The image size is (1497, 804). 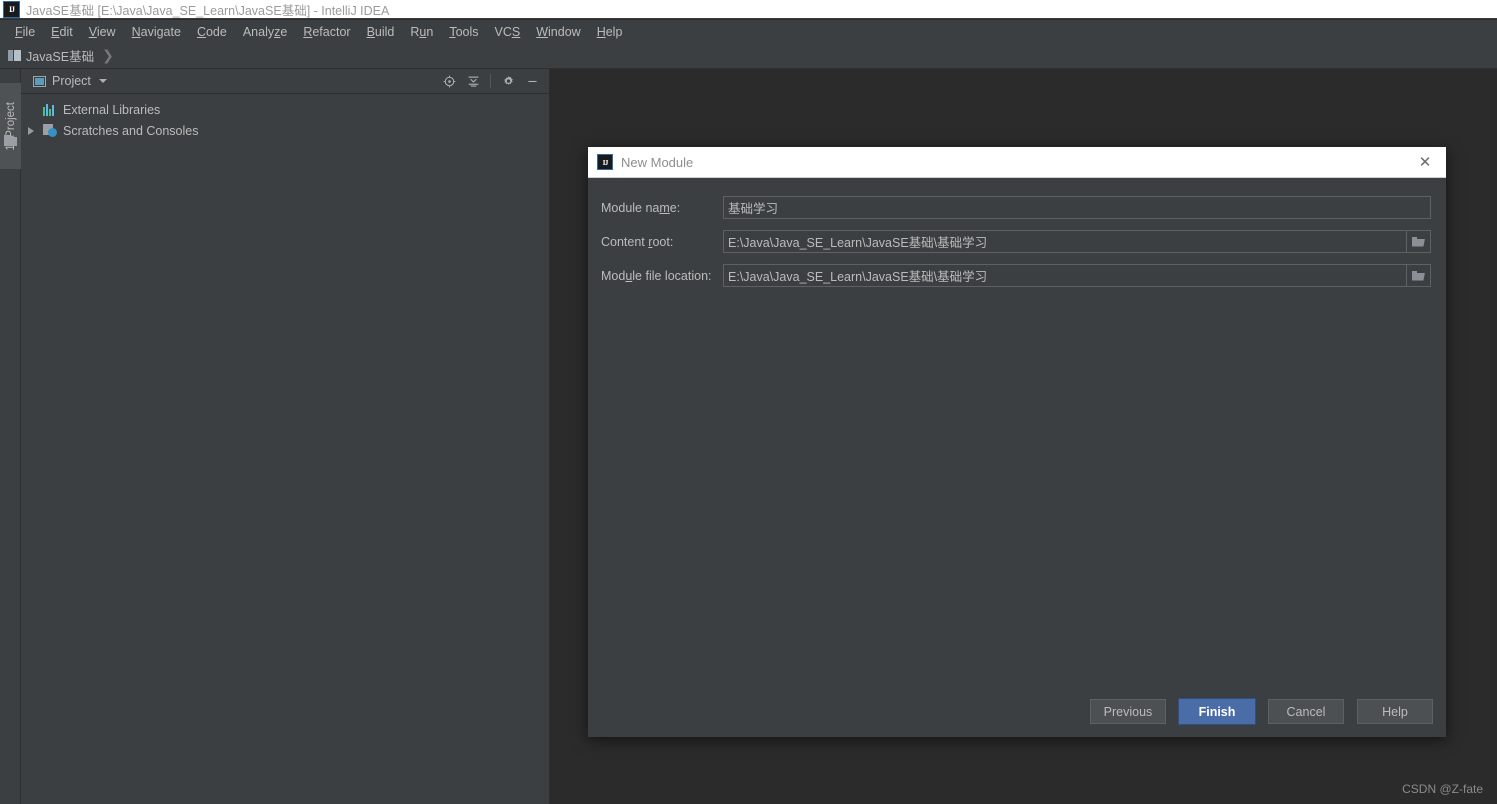 I want to click on menu-refactor-mnemonic: R, so click(x=308, y=31).